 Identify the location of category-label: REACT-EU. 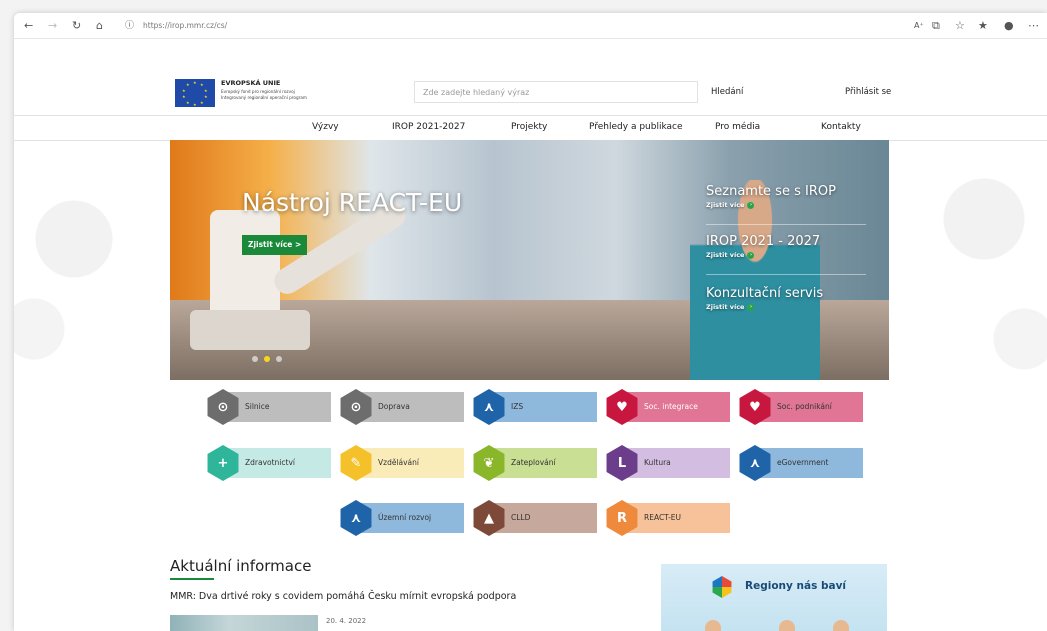
(663, 517).